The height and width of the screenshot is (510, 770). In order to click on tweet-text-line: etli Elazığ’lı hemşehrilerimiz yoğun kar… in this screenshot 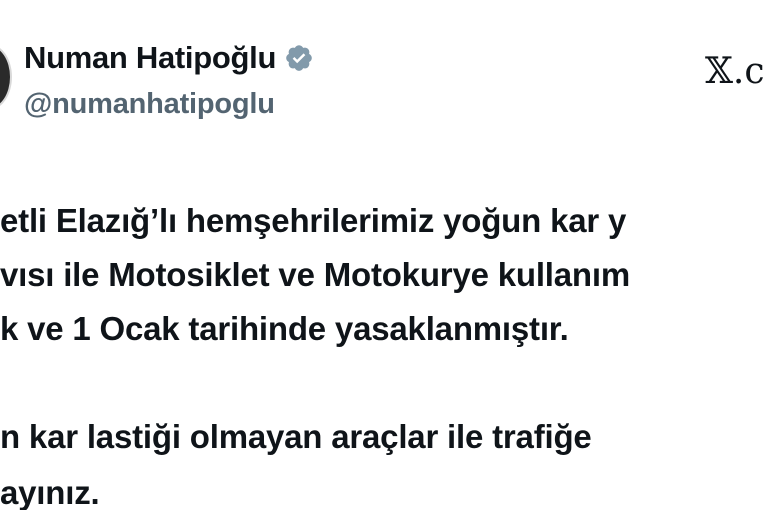, I will do `click(313, 220)`.